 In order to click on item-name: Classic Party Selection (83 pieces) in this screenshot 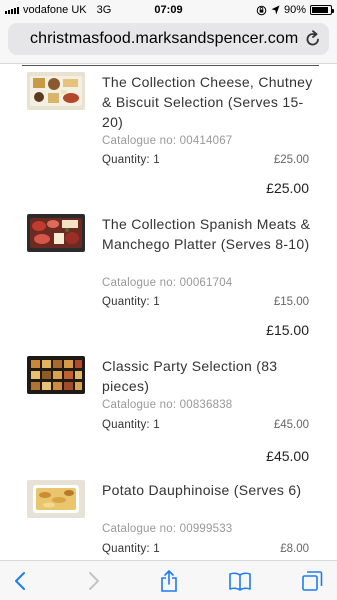, I will do `click(209, 376)`.